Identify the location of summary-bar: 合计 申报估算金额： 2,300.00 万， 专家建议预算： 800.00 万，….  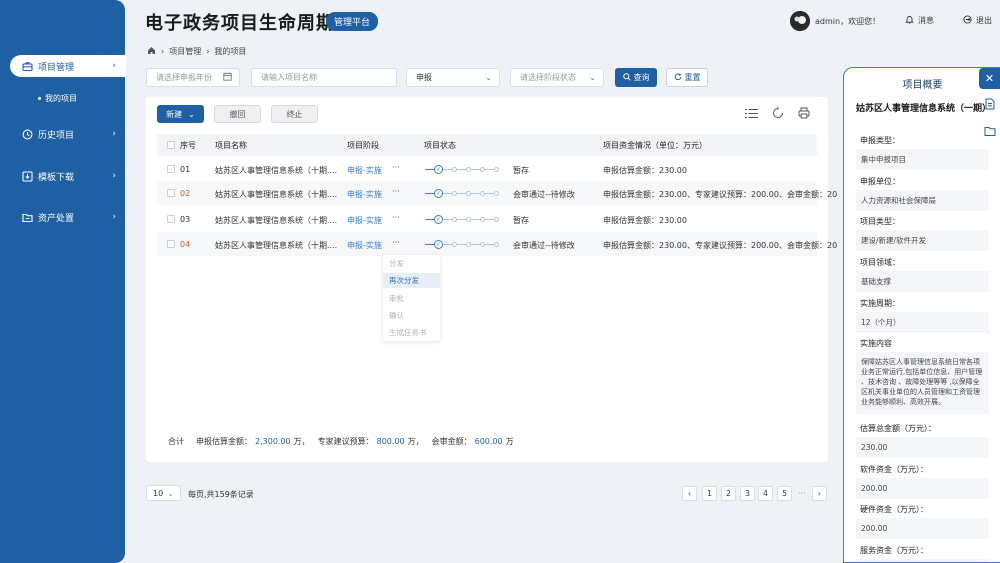
(341, 441).